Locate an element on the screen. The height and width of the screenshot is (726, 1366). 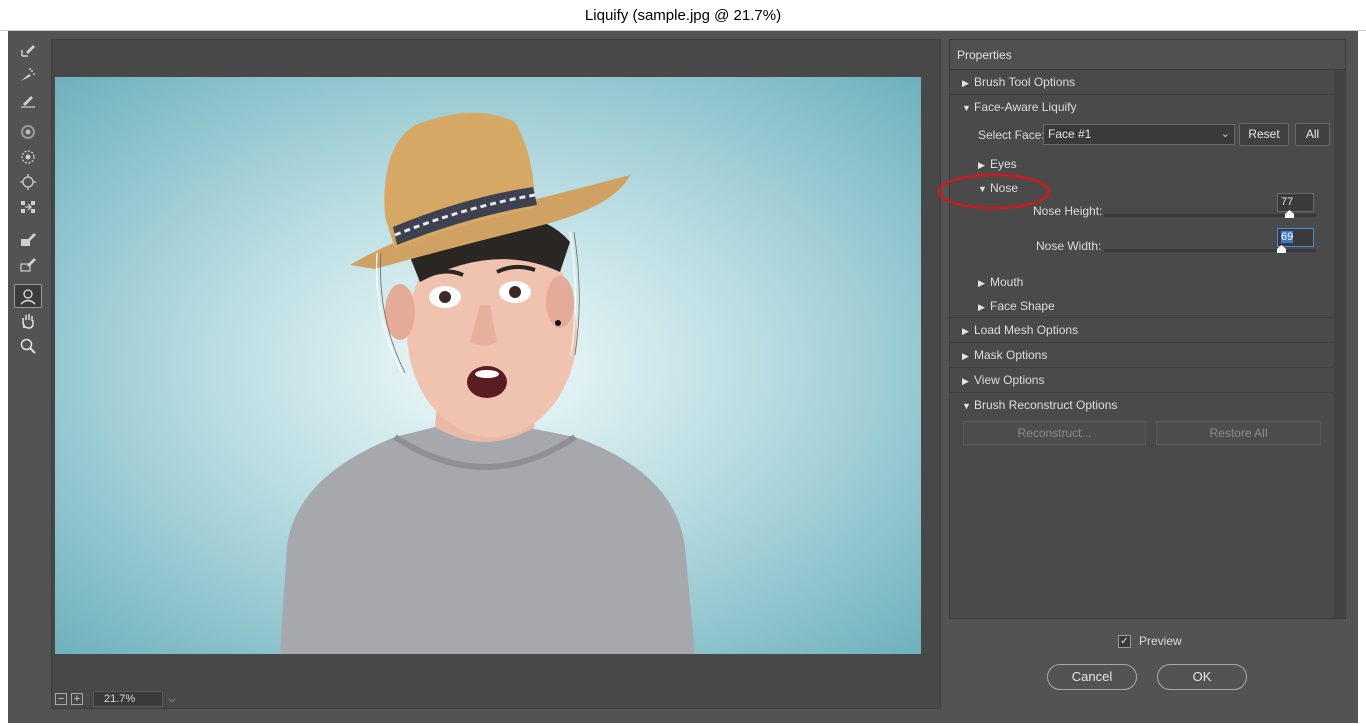
panel-title: Properties is located at coordinates (1147, 55).